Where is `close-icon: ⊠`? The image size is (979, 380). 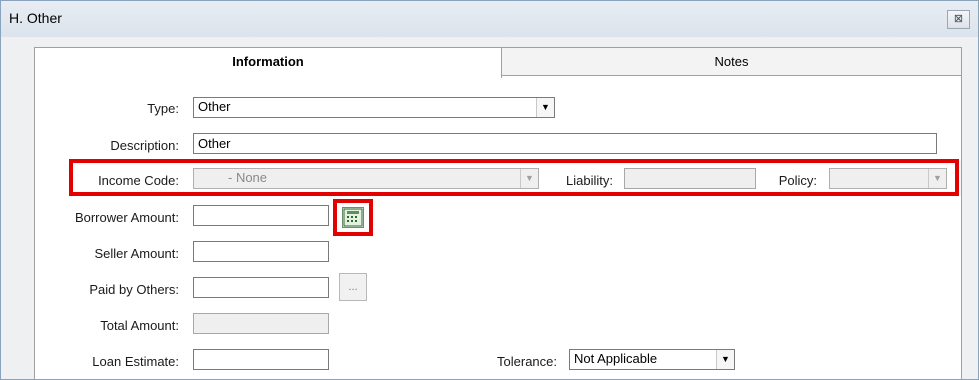 close-icon: ⊠ is located at coordinates (958, 19).